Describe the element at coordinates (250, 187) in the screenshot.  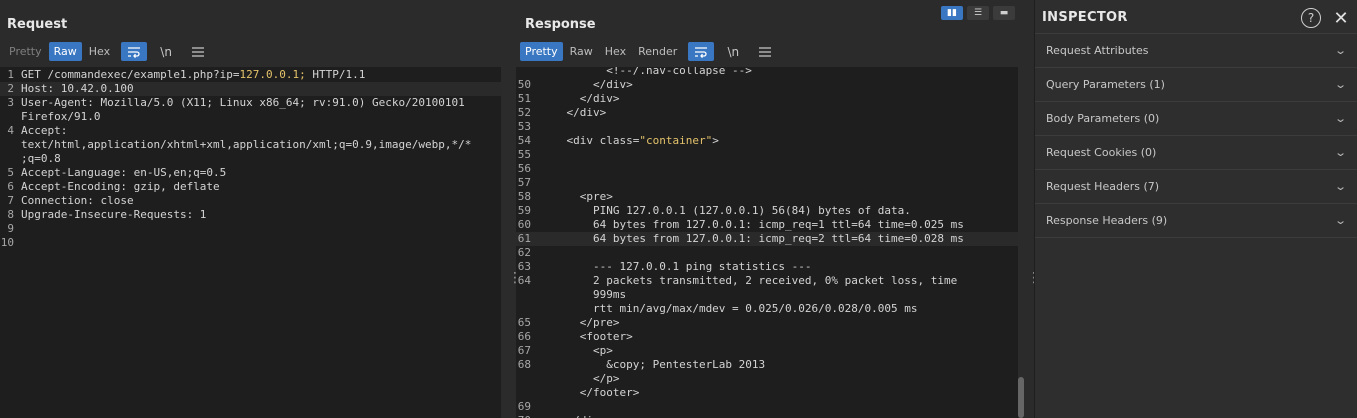
I see `code-line: 6 Accept-Encoding: gzip, deflate` at that location.